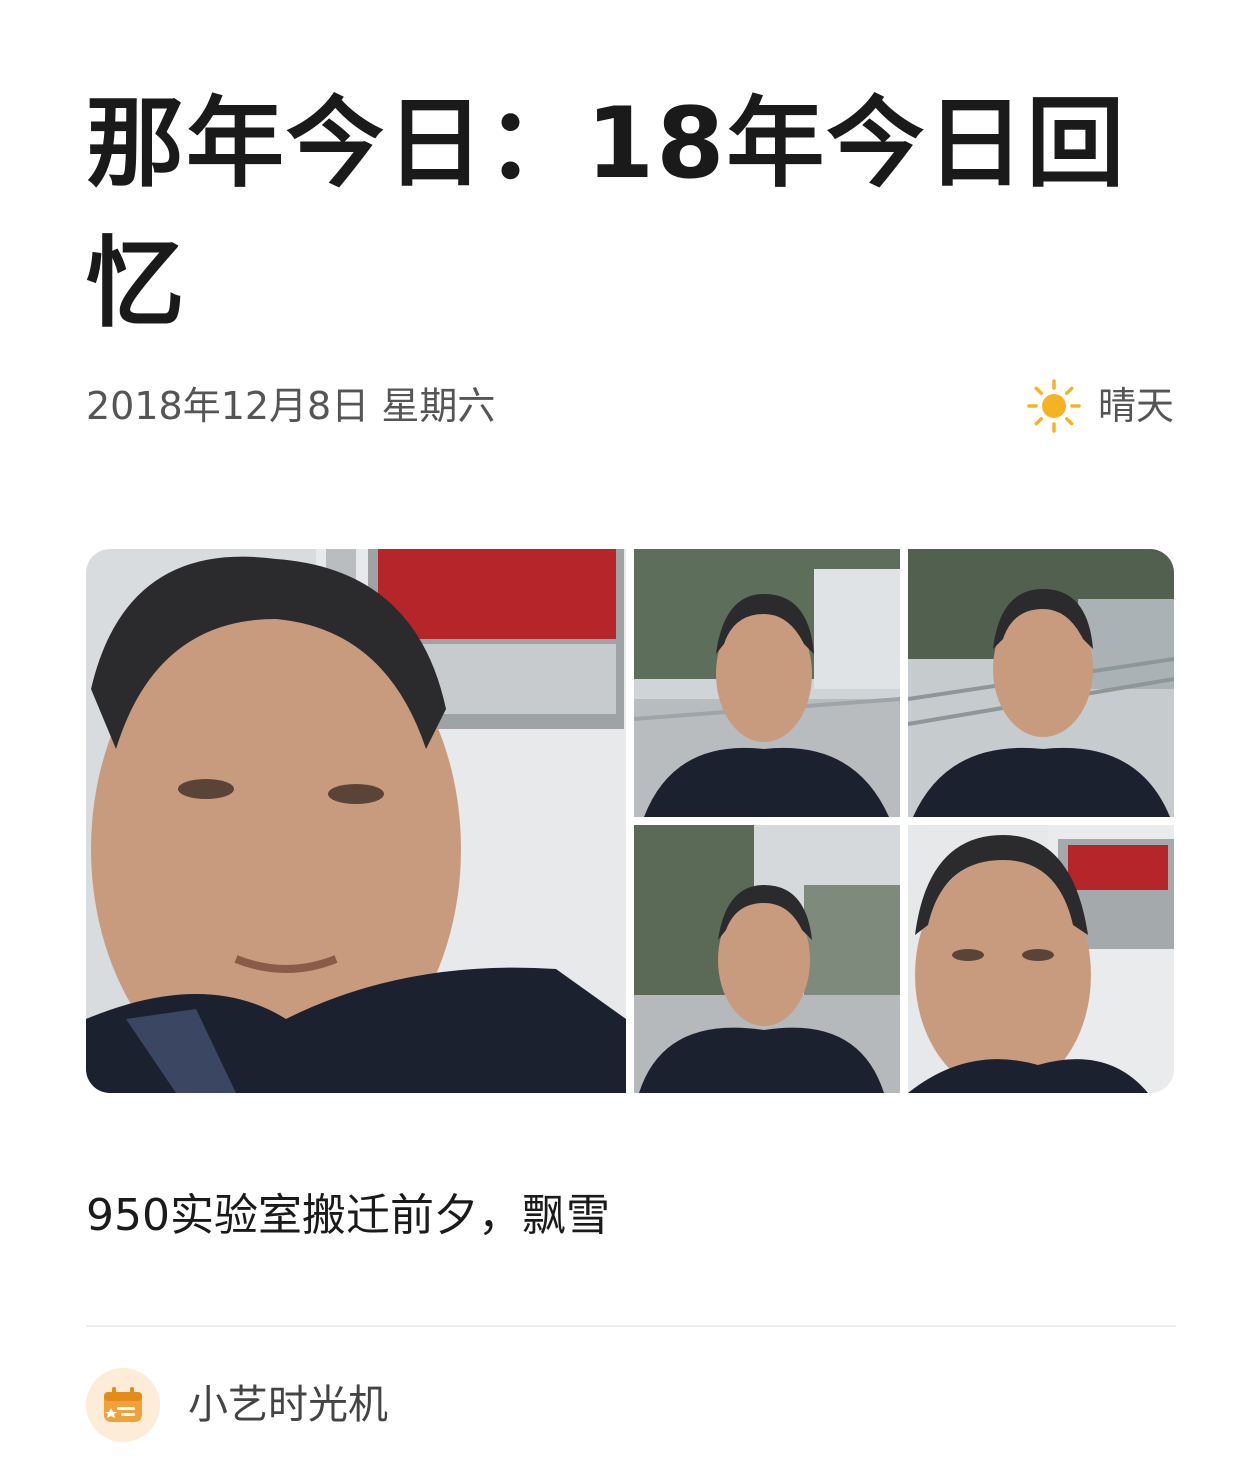 The image size is (1260, 1484). I want to click on divider, so click(631, 1326).